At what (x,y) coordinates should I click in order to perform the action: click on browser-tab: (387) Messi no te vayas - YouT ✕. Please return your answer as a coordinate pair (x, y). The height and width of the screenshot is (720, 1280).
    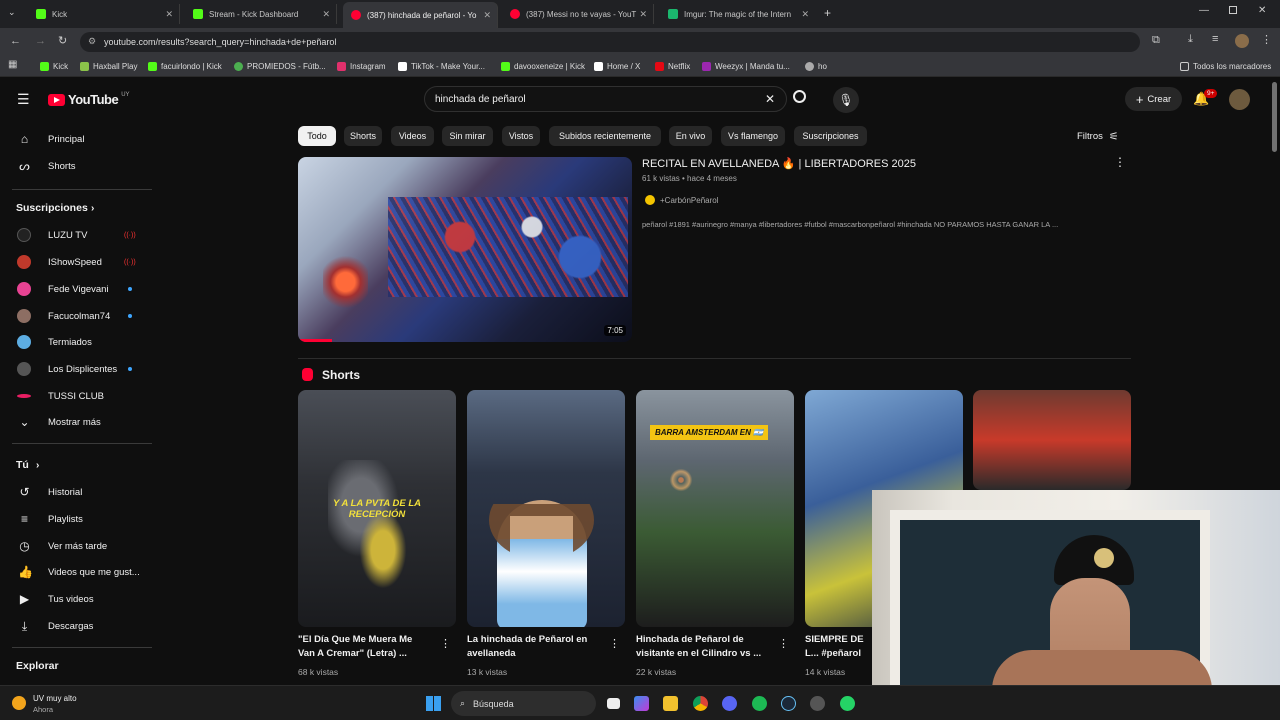
    Looking at the image, I should click on (578, 14).